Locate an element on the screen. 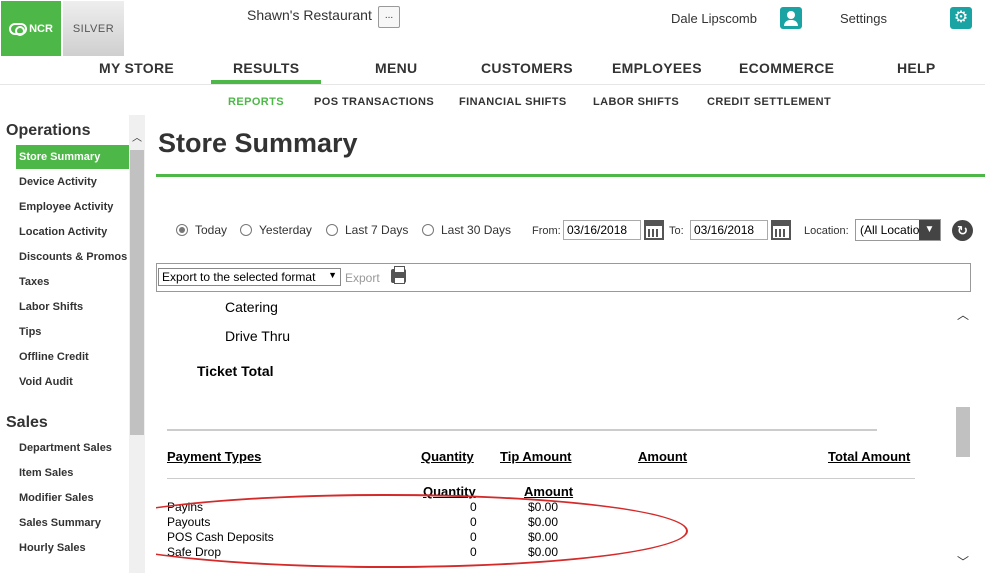 This screenshot has width=985, height=573. col-amount: Amount is located at coordinates (663, 456).